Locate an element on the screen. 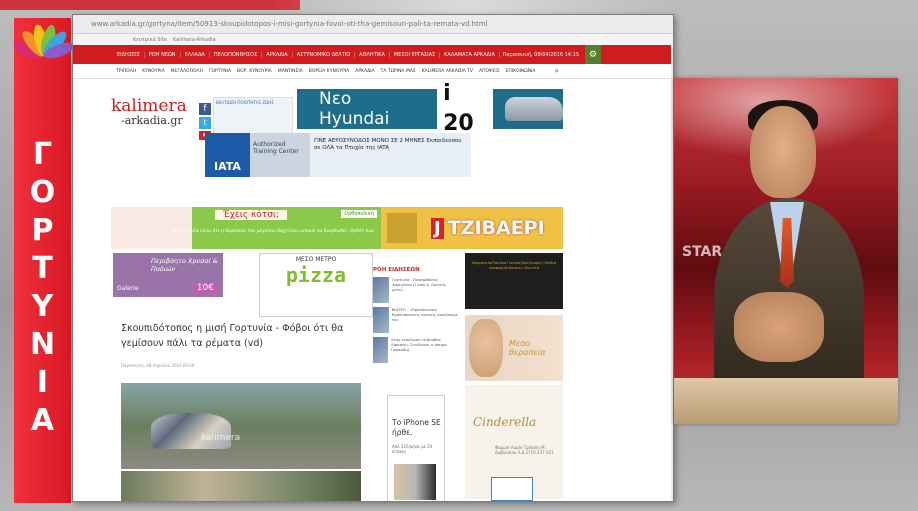  subnav-item: KALIMERA ARKADIA TV is located at coordinates (447, 71).